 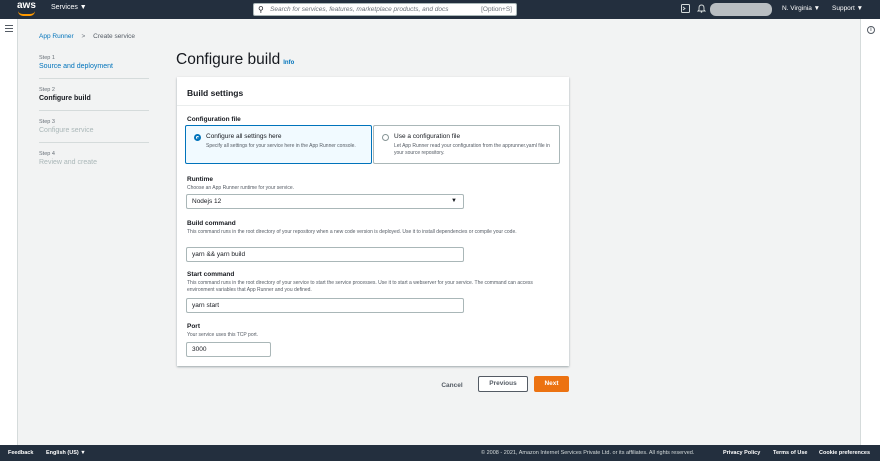 I want to click on page-title: Configure build Info, so click(x=235, y=60).